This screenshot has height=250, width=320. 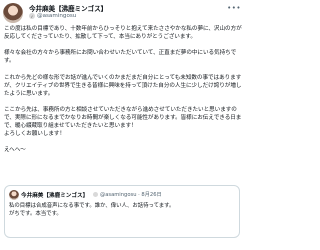 I want to click on quoted-verified-badge-icon, so click(x=95, y=194).